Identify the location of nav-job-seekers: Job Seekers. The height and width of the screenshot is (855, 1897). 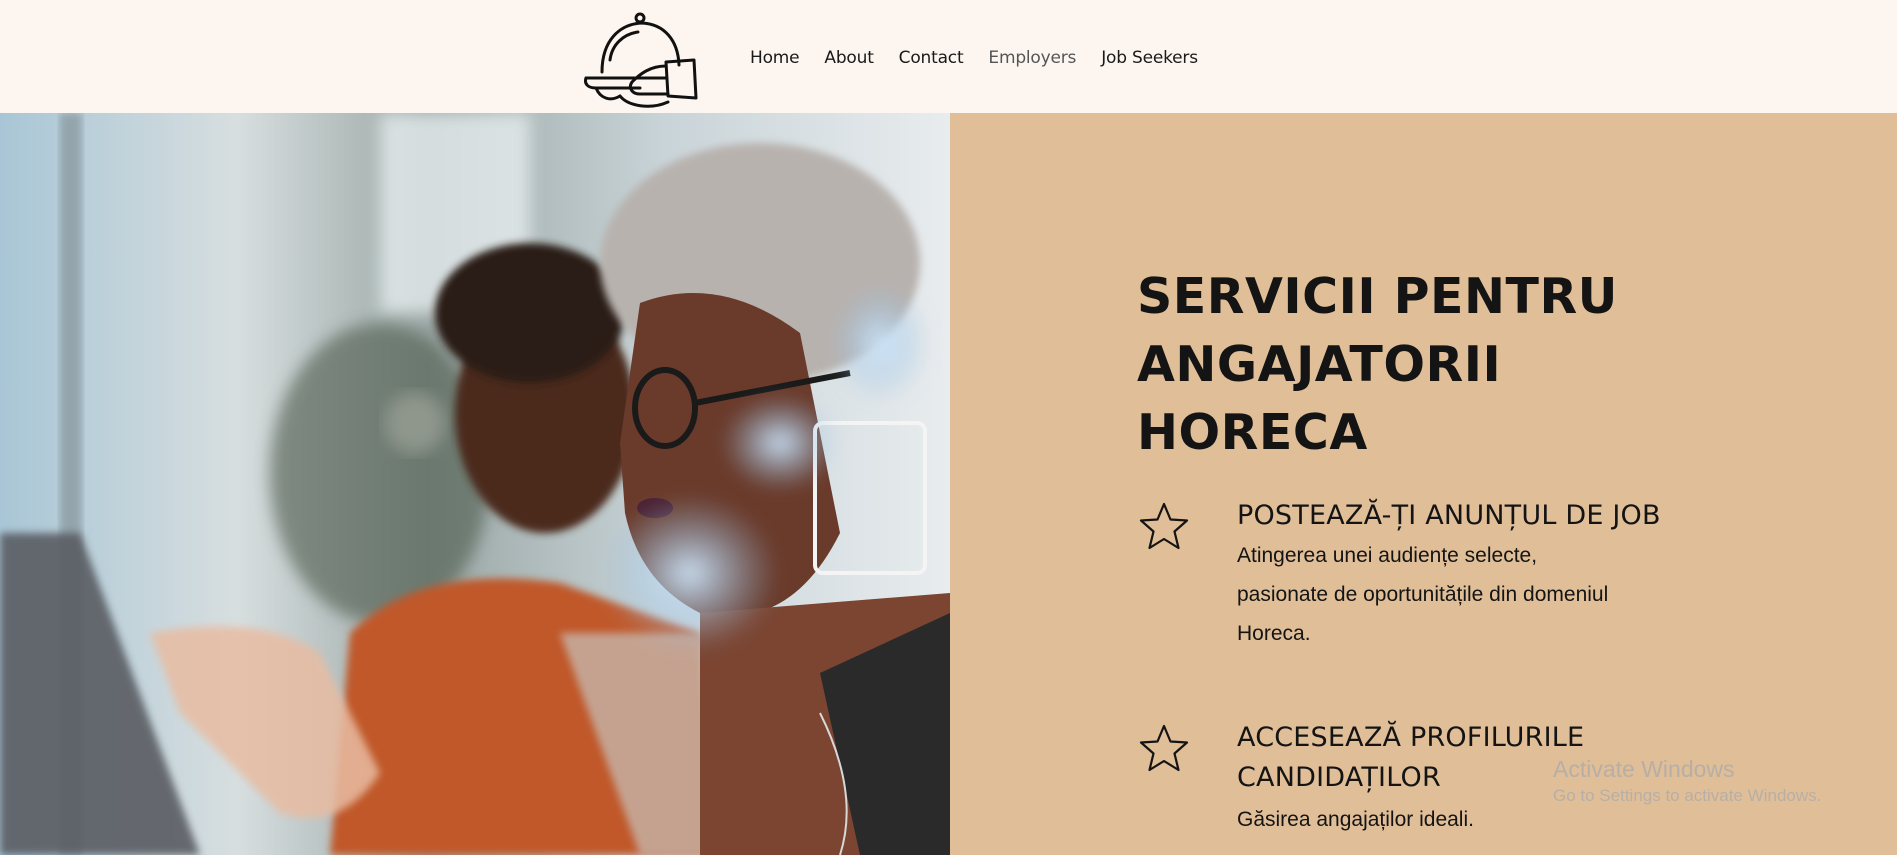
(1149, 58).